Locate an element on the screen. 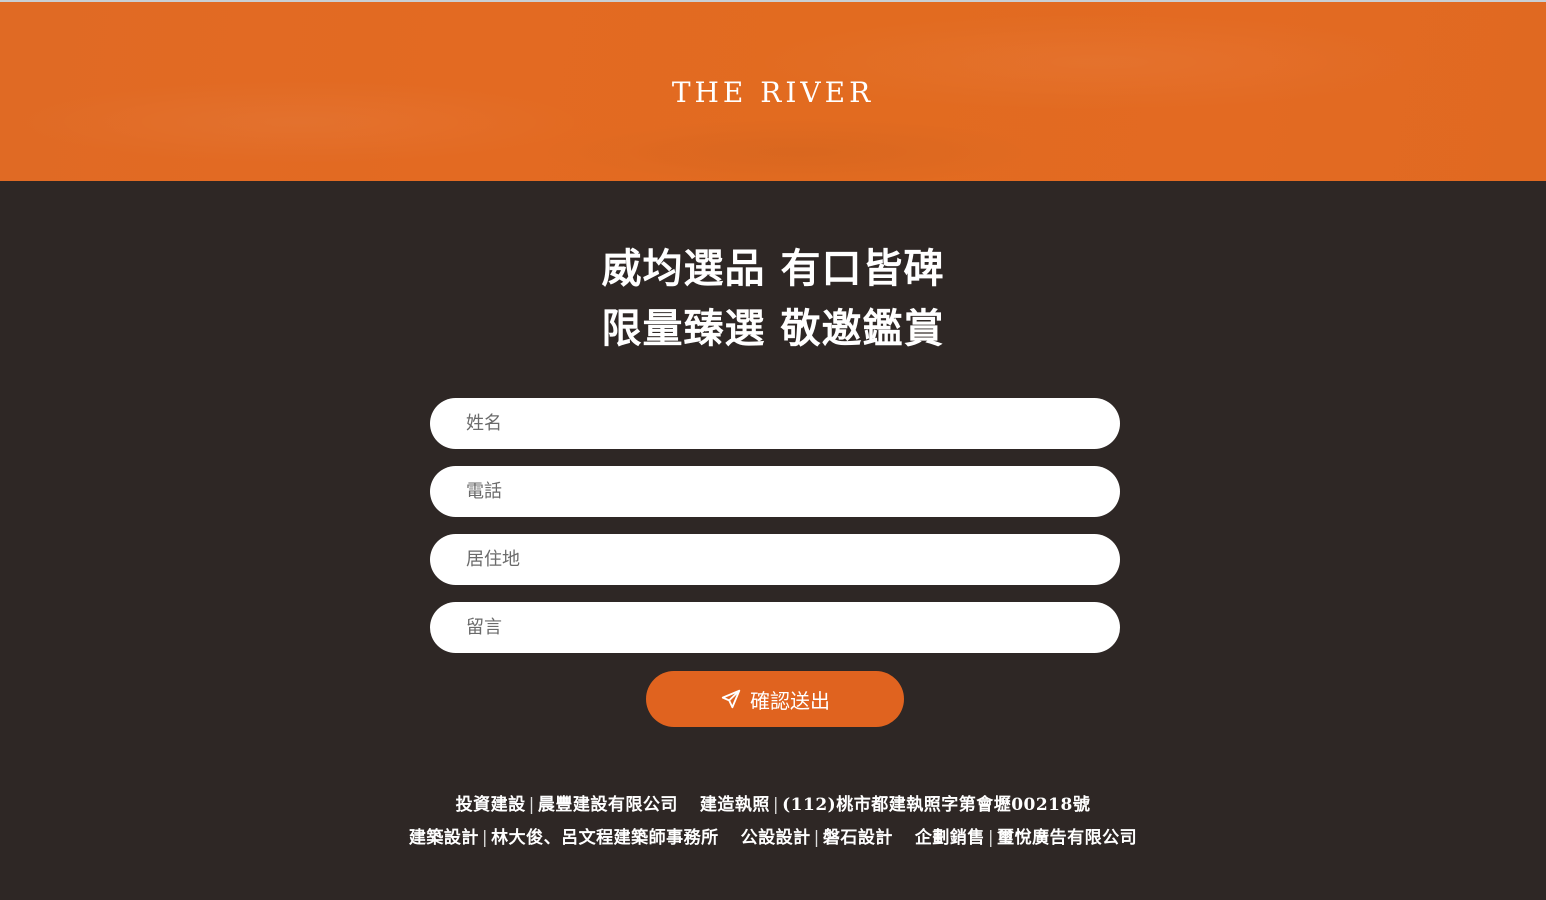 Image resolution: width=1546 pixels, height=900 pixels. message-field-wrapper is located at coordinates (775, 627).